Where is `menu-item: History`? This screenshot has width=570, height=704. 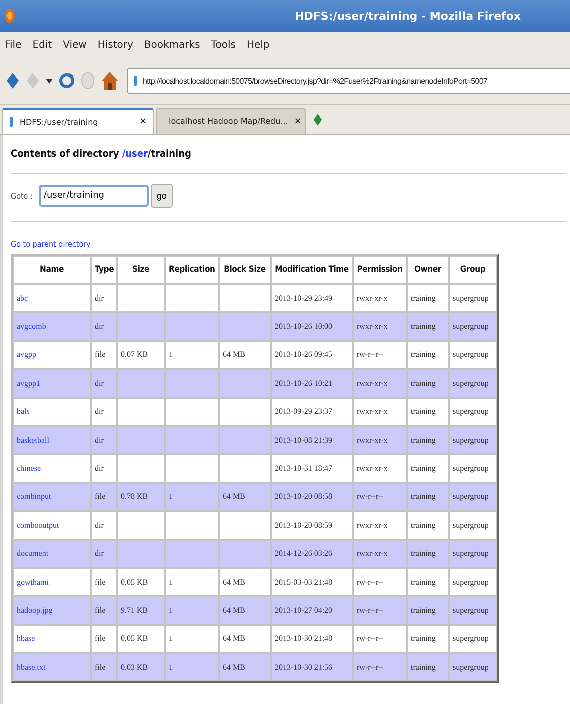 menu-item: History is located at coordinates (115, 45).